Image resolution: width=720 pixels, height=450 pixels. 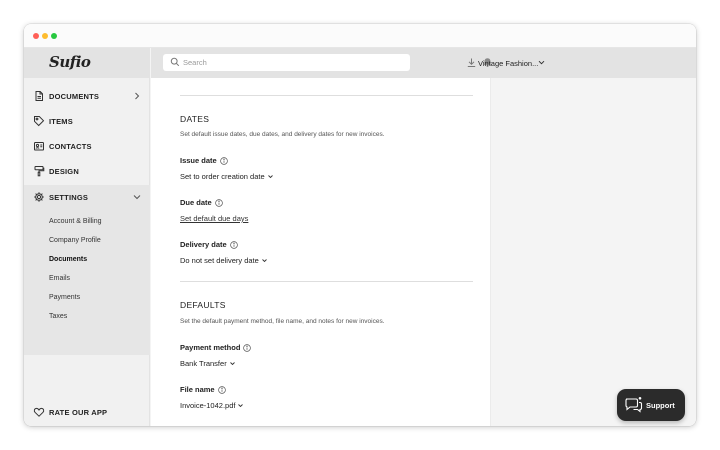 What do you see at coordinates (39, 171) in the screenshot?
I see `paint-roller-icon` at bounding box center [39, 171].